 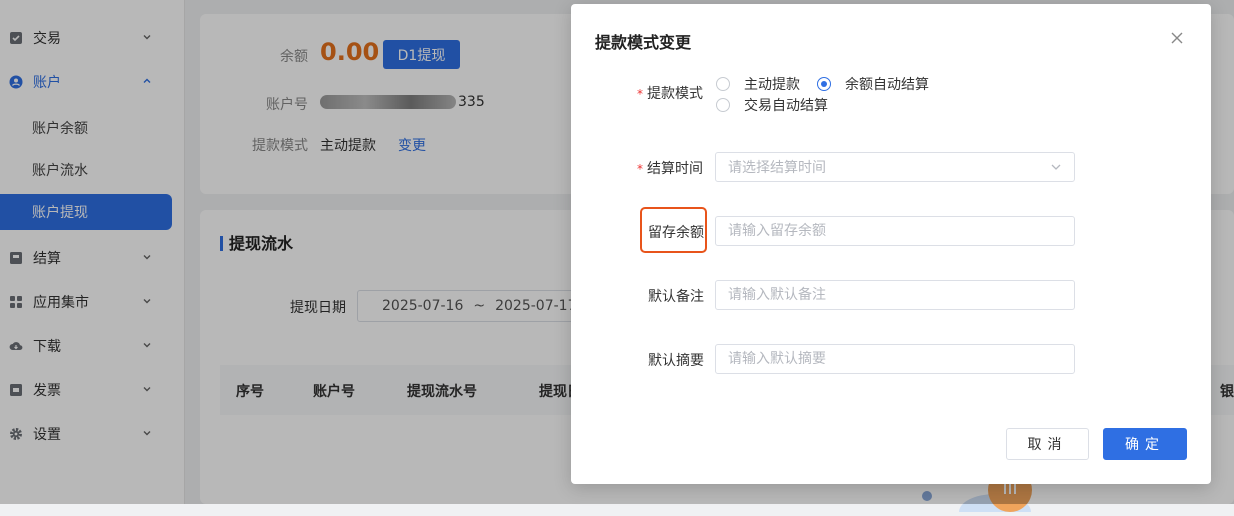 I want to click on radio-balance-auto-settle: 余额自动结算, so click(x=873, y=84).